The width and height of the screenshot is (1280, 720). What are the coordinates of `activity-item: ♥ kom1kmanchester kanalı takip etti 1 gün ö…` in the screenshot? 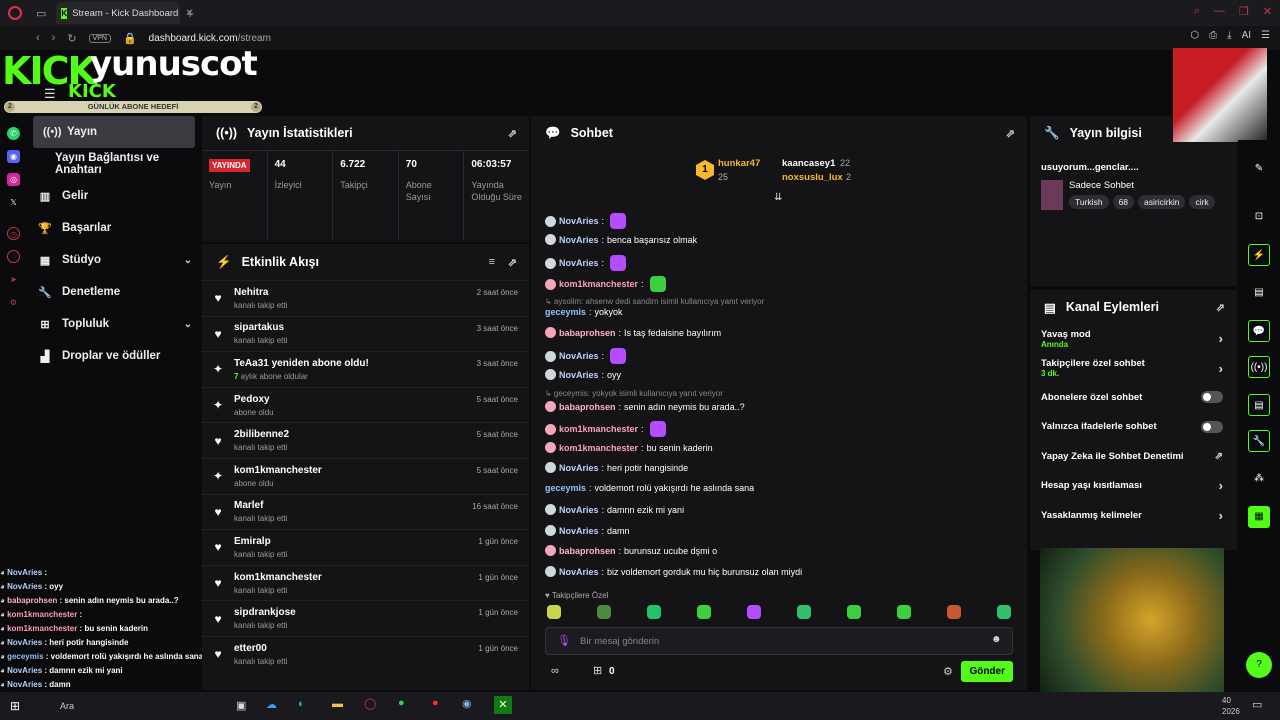 It's located at (365, 582).